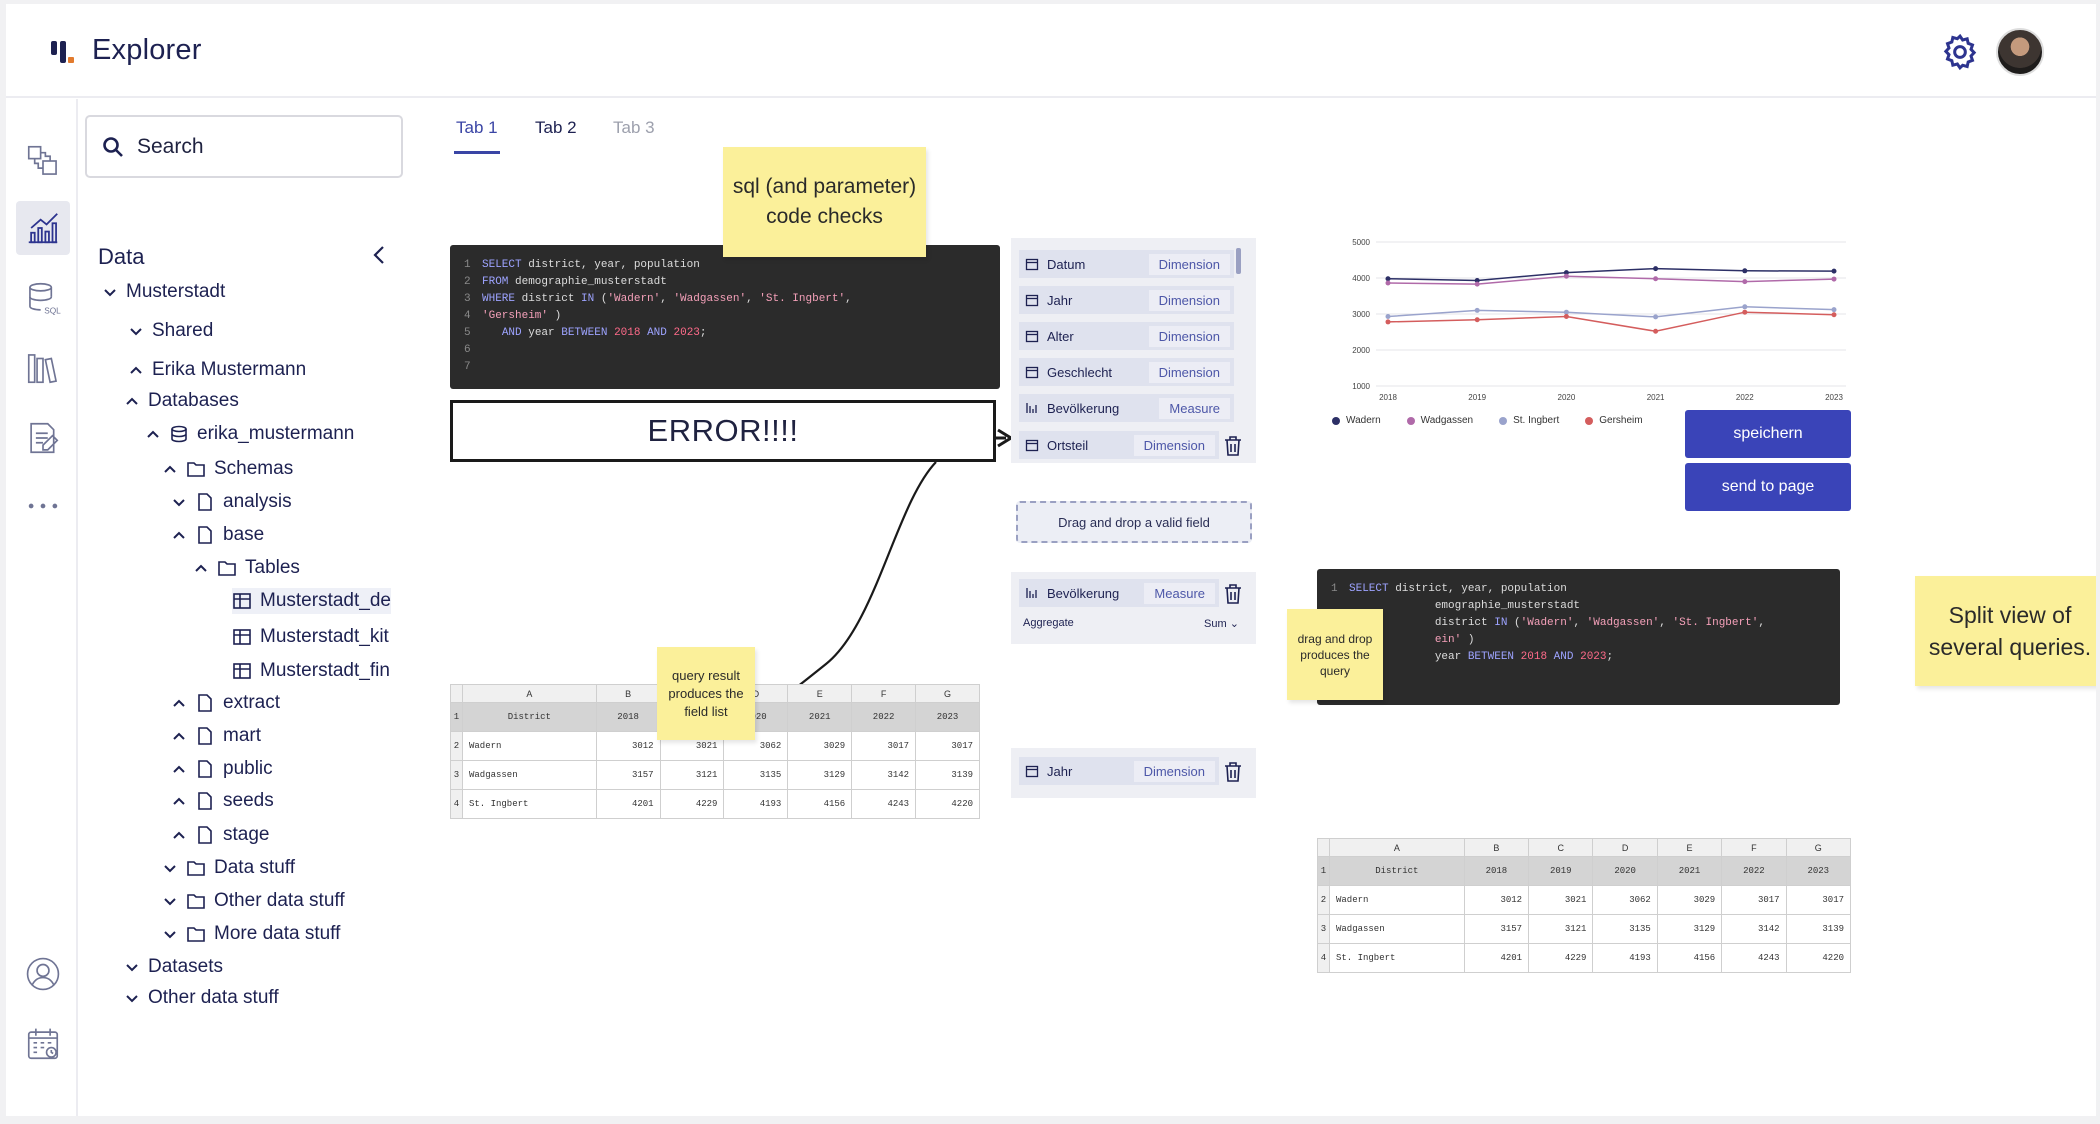 The height and width of the screenshot is (1124, 2100). Describe the element at coordinates (1768, 487) in the screenshot. I see `send-to-page-button: send to page` at that location.